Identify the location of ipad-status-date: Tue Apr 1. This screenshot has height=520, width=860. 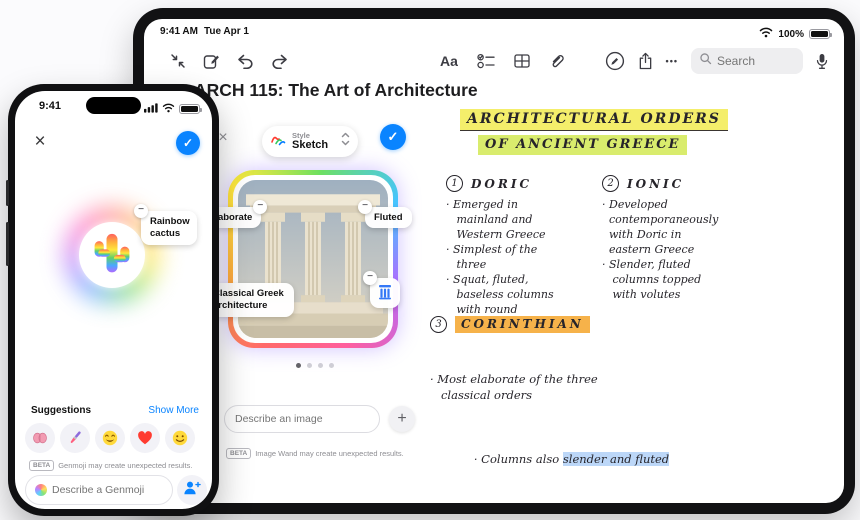
(226, 31).